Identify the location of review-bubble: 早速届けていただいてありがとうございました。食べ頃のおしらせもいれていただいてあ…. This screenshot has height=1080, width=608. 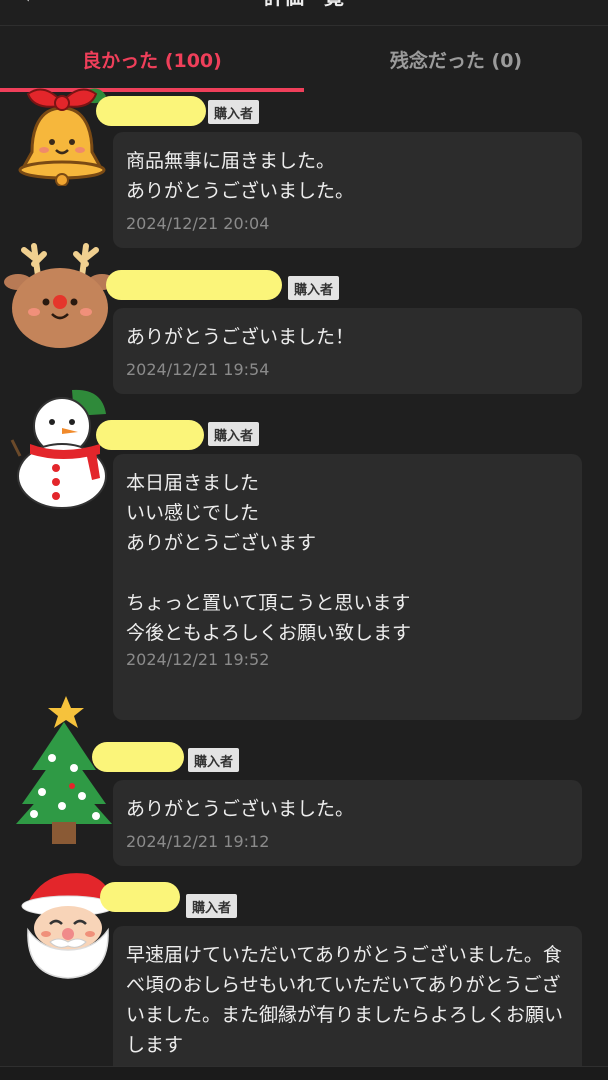
(347, 1003).